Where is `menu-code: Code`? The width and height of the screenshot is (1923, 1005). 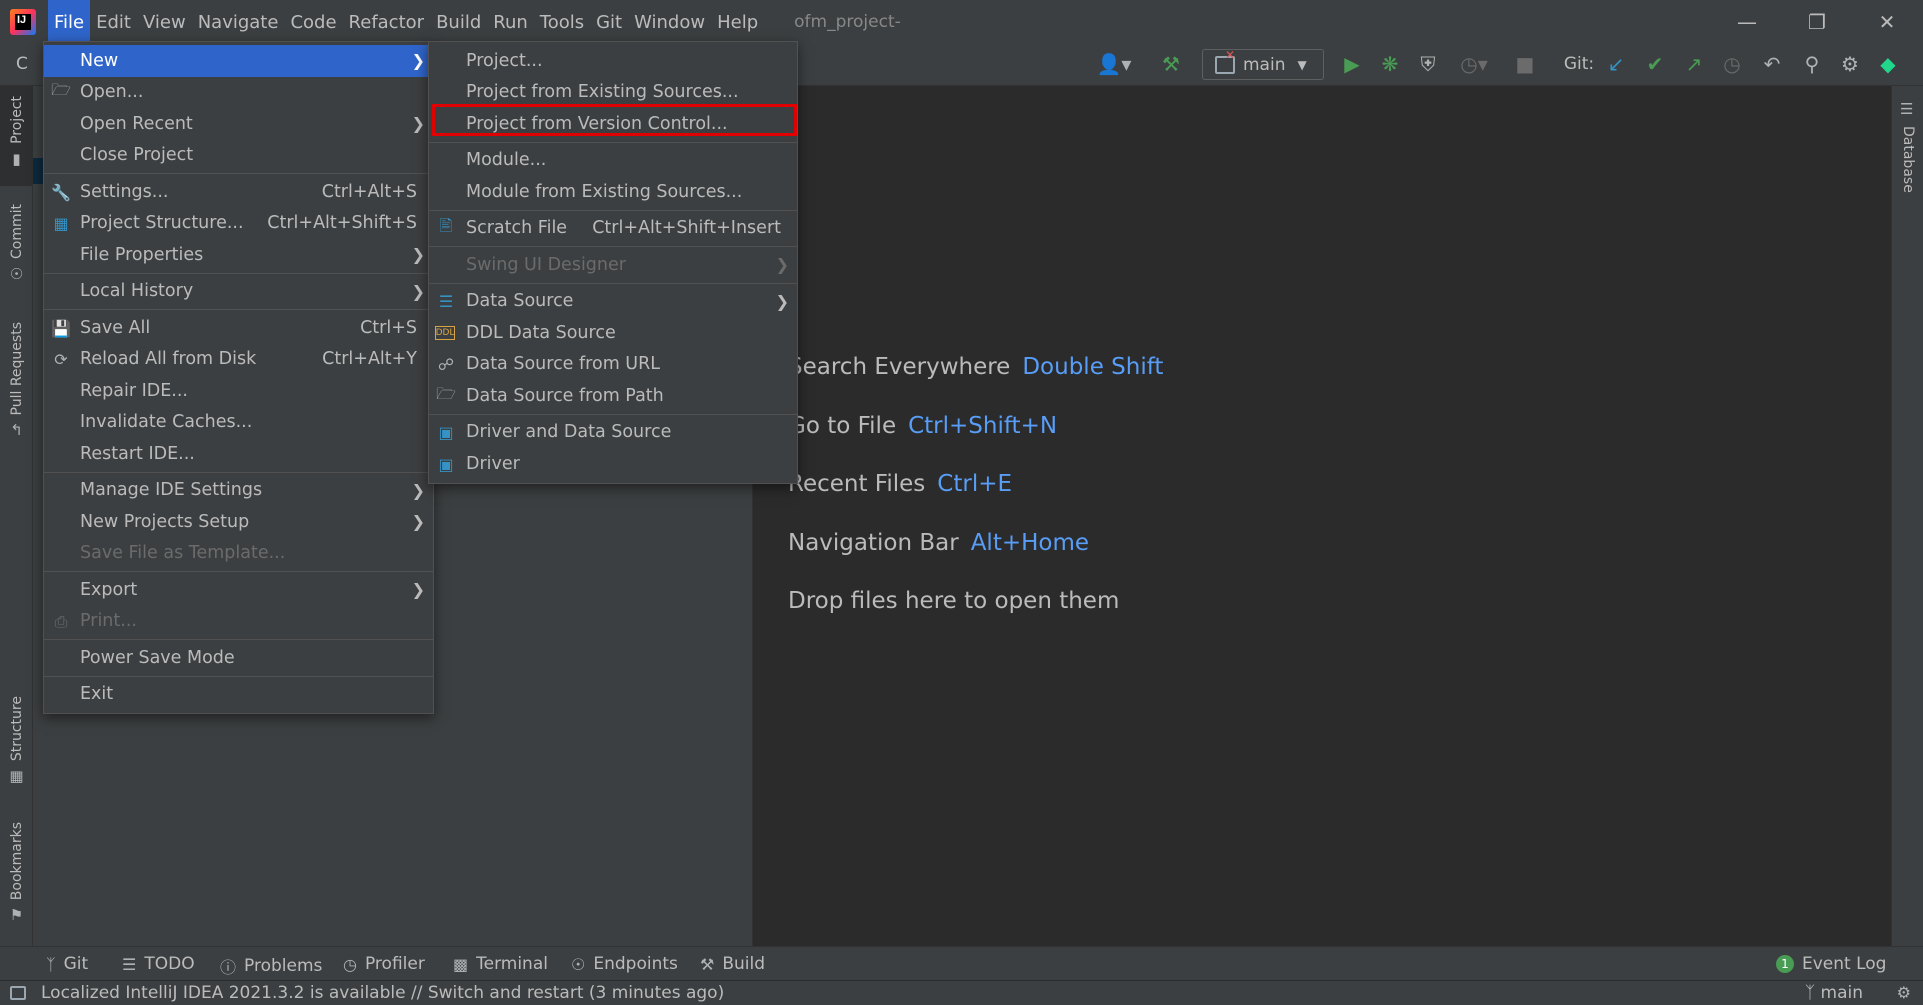
menu-code: Code is located at coordinates (313, 21).